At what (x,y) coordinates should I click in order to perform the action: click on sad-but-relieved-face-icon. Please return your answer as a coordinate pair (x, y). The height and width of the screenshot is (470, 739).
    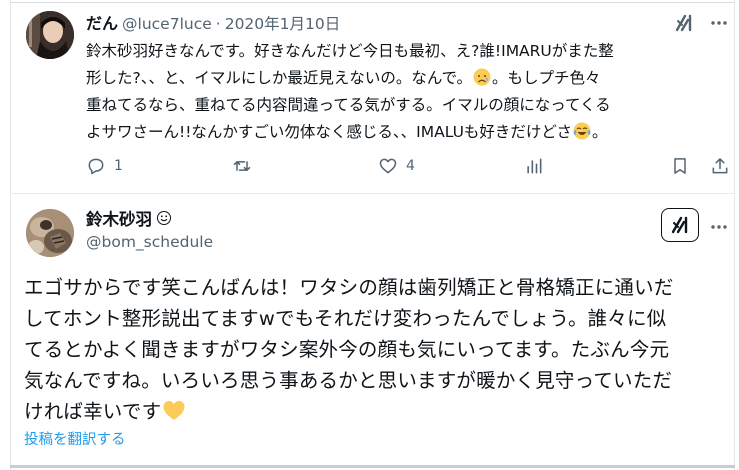
    Looking at the image, I should click on (482, 77).